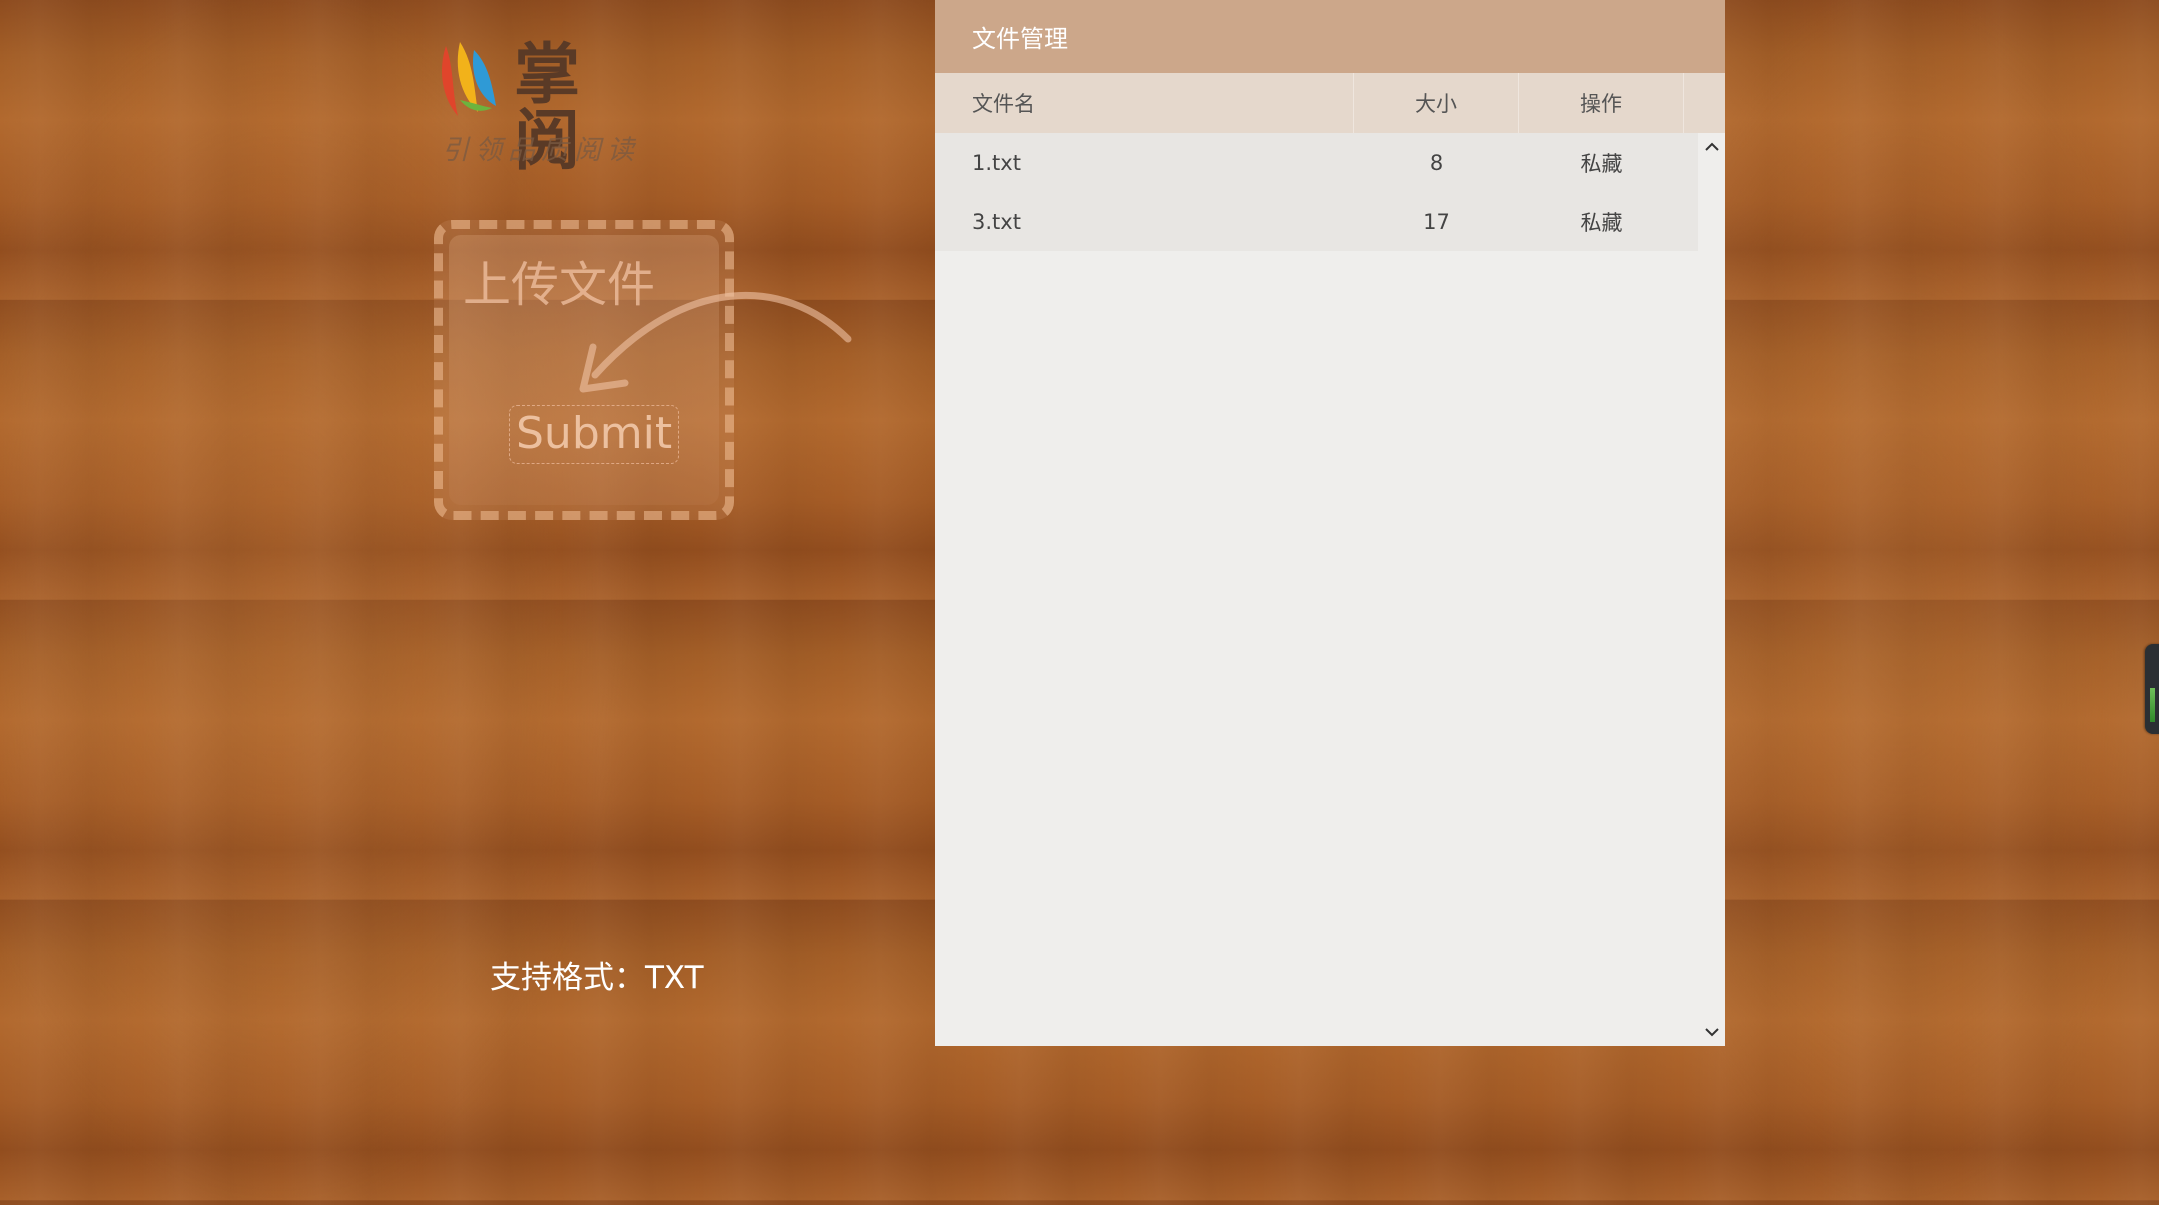 The width and height of the screenshot is (2159, 1205). What do you see at coordinates (541, 150) in the screenshot?
I see `logo-slogan: 引领品质阅读` at bounding box center [541, 150].